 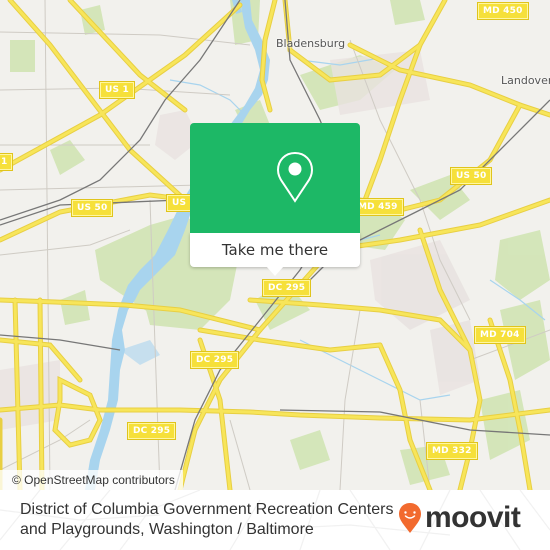 What do you see at coordinates (151, 431) in the screenshot?
I see `route-shield-dc-295-bottom: DC 295` at bounding box center [151, 431].